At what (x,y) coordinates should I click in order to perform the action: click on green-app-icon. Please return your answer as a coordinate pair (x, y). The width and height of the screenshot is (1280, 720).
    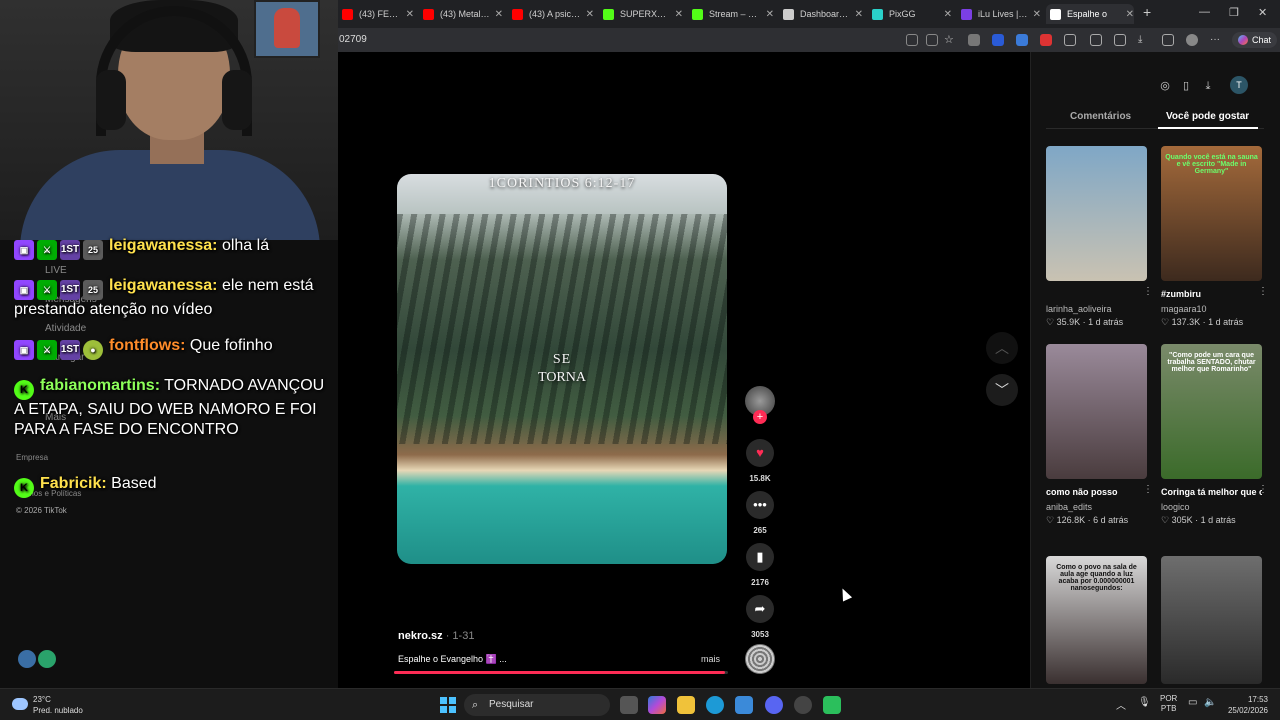
    Looking at the image, I should click on (832, 705).